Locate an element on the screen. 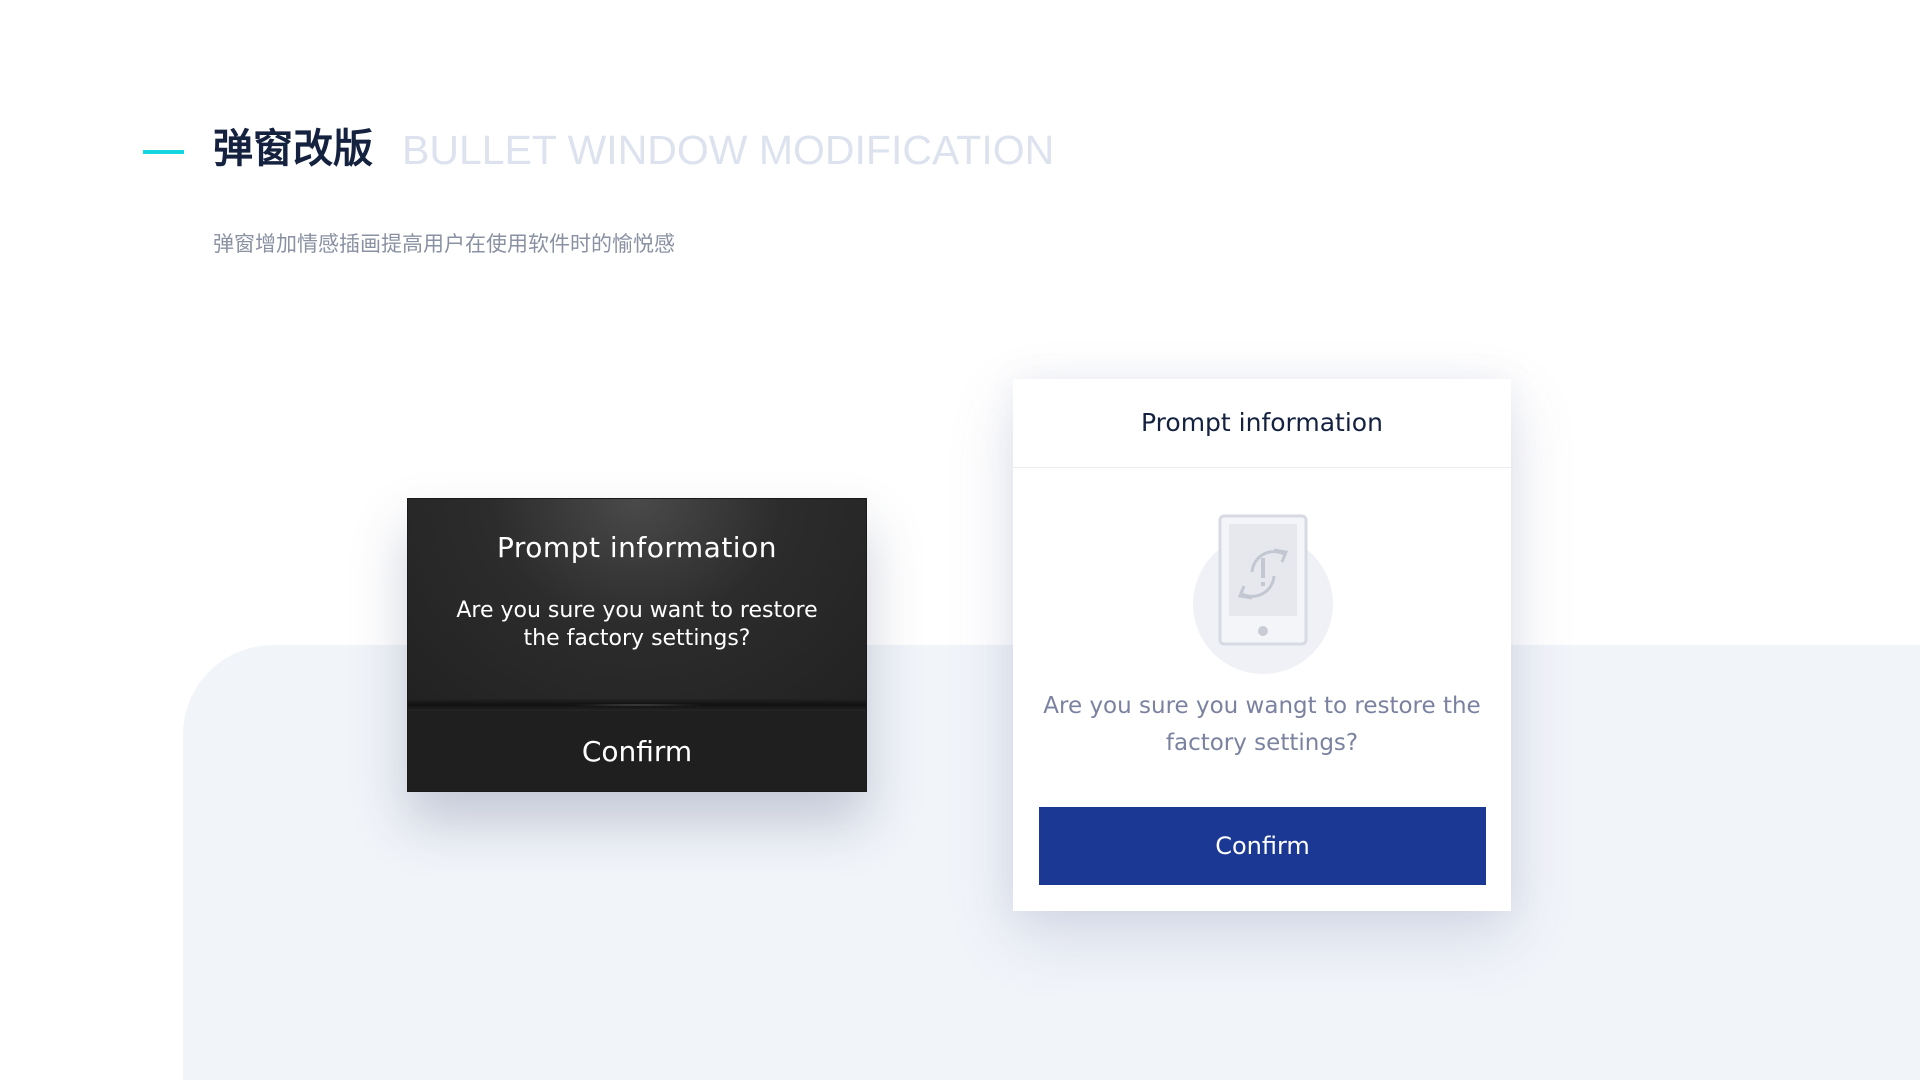 The height and width of the screenshot is (1080, 1920). old-dialog-divider is located at coordinates (637, 705).